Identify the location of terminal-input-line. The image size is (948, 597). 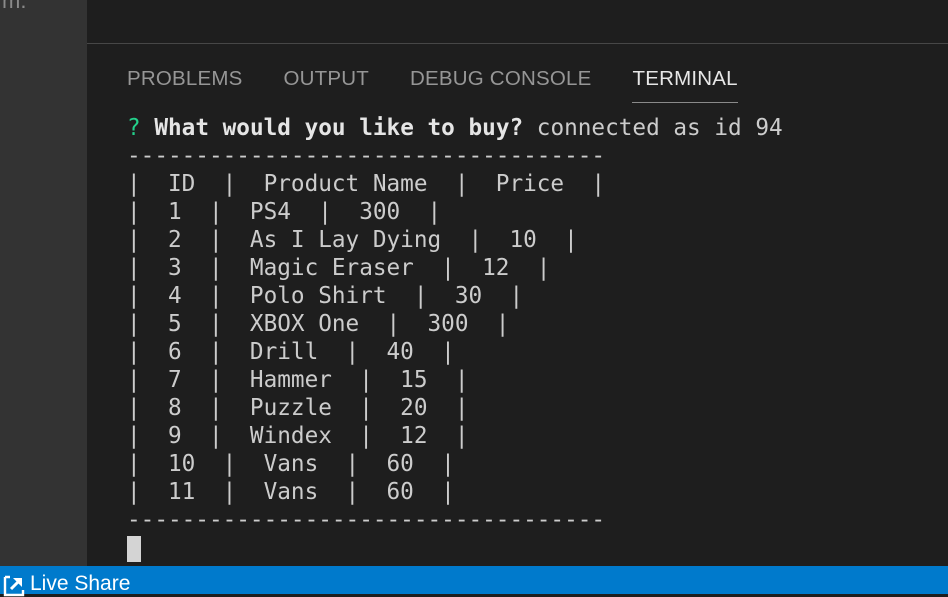
(455, 548).